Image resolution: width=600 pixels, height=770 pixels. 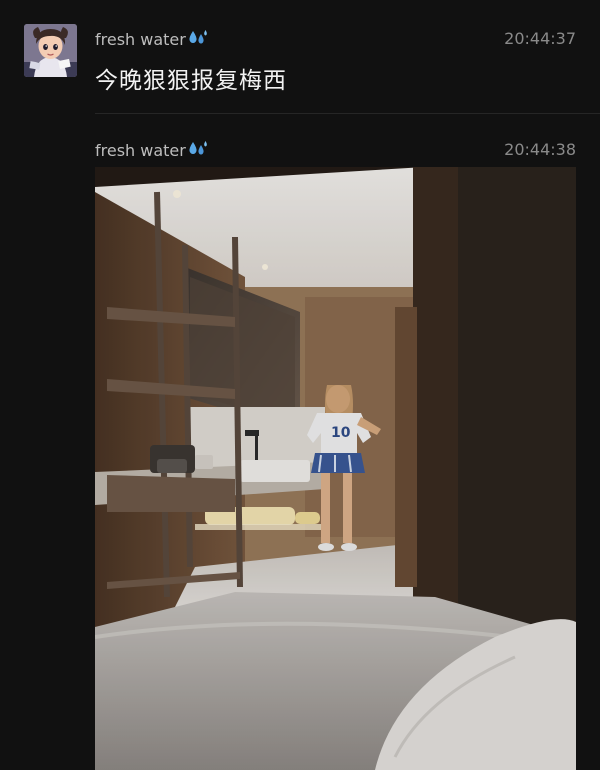 What do you see at coordinates (191, 78) in the screenshot?
I see `message-text: 今晚狠狠报复梅西` at bounding box center [191, 78].